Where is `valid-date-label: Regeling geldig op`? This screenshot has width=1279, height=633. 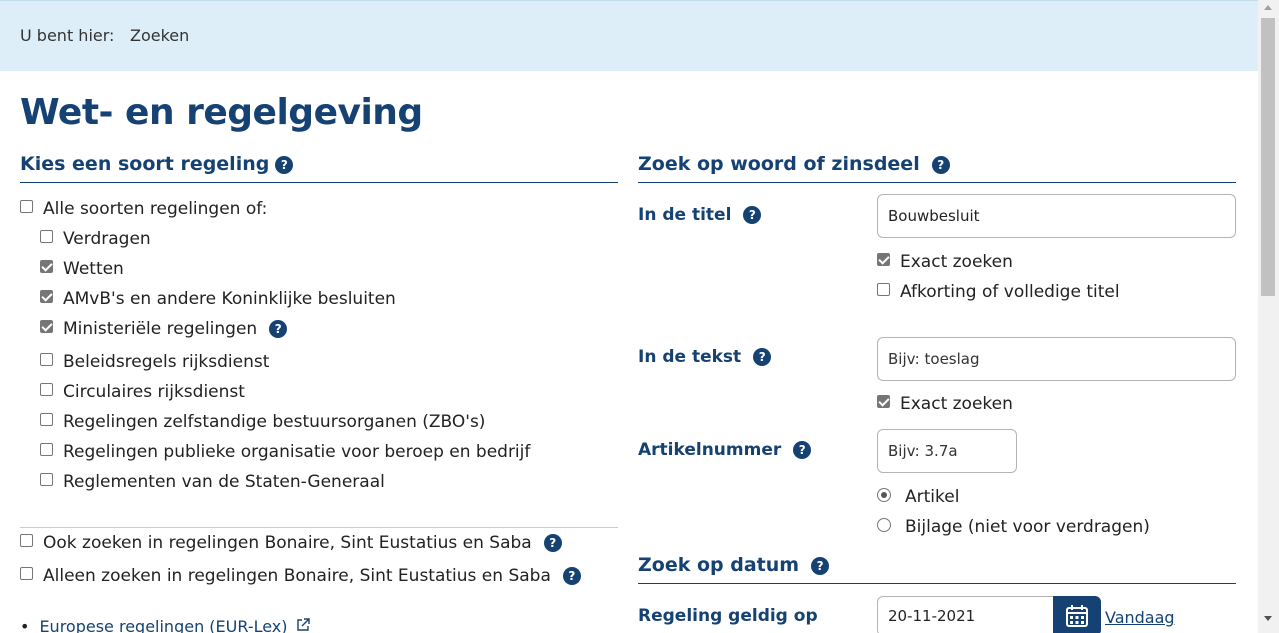
valid-date-label: Regeling geldig op is located at coordinates (728, 616).